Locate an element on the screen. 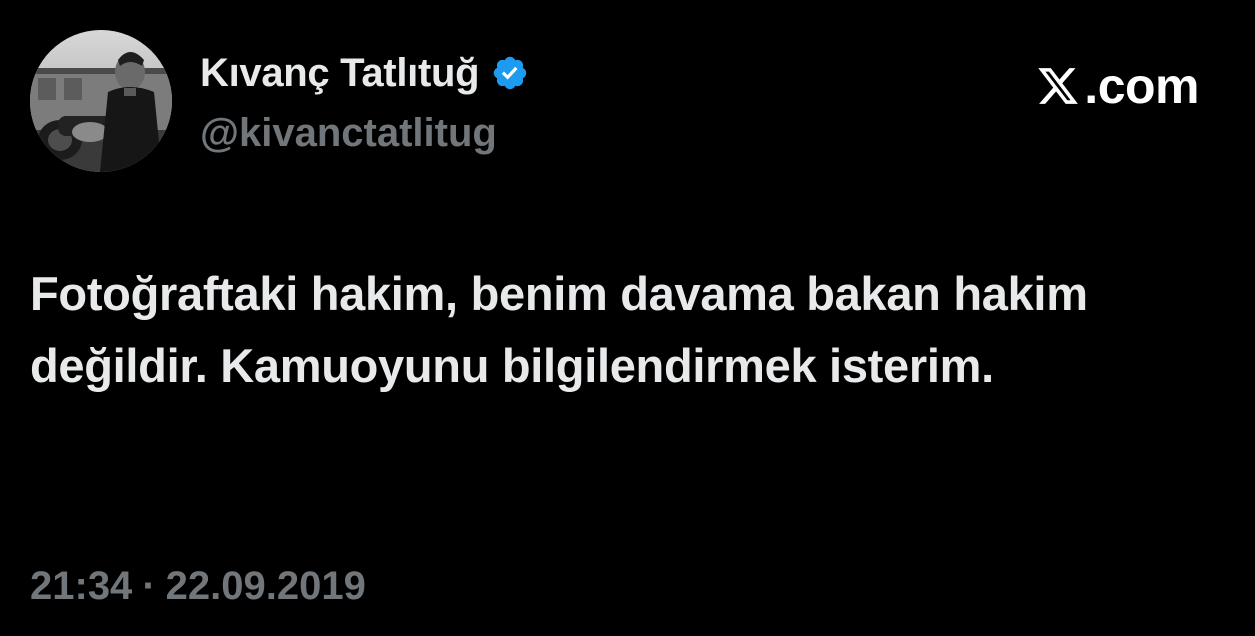  timestamp-date: 22.09.2019 is located at coordinates (265, 586).